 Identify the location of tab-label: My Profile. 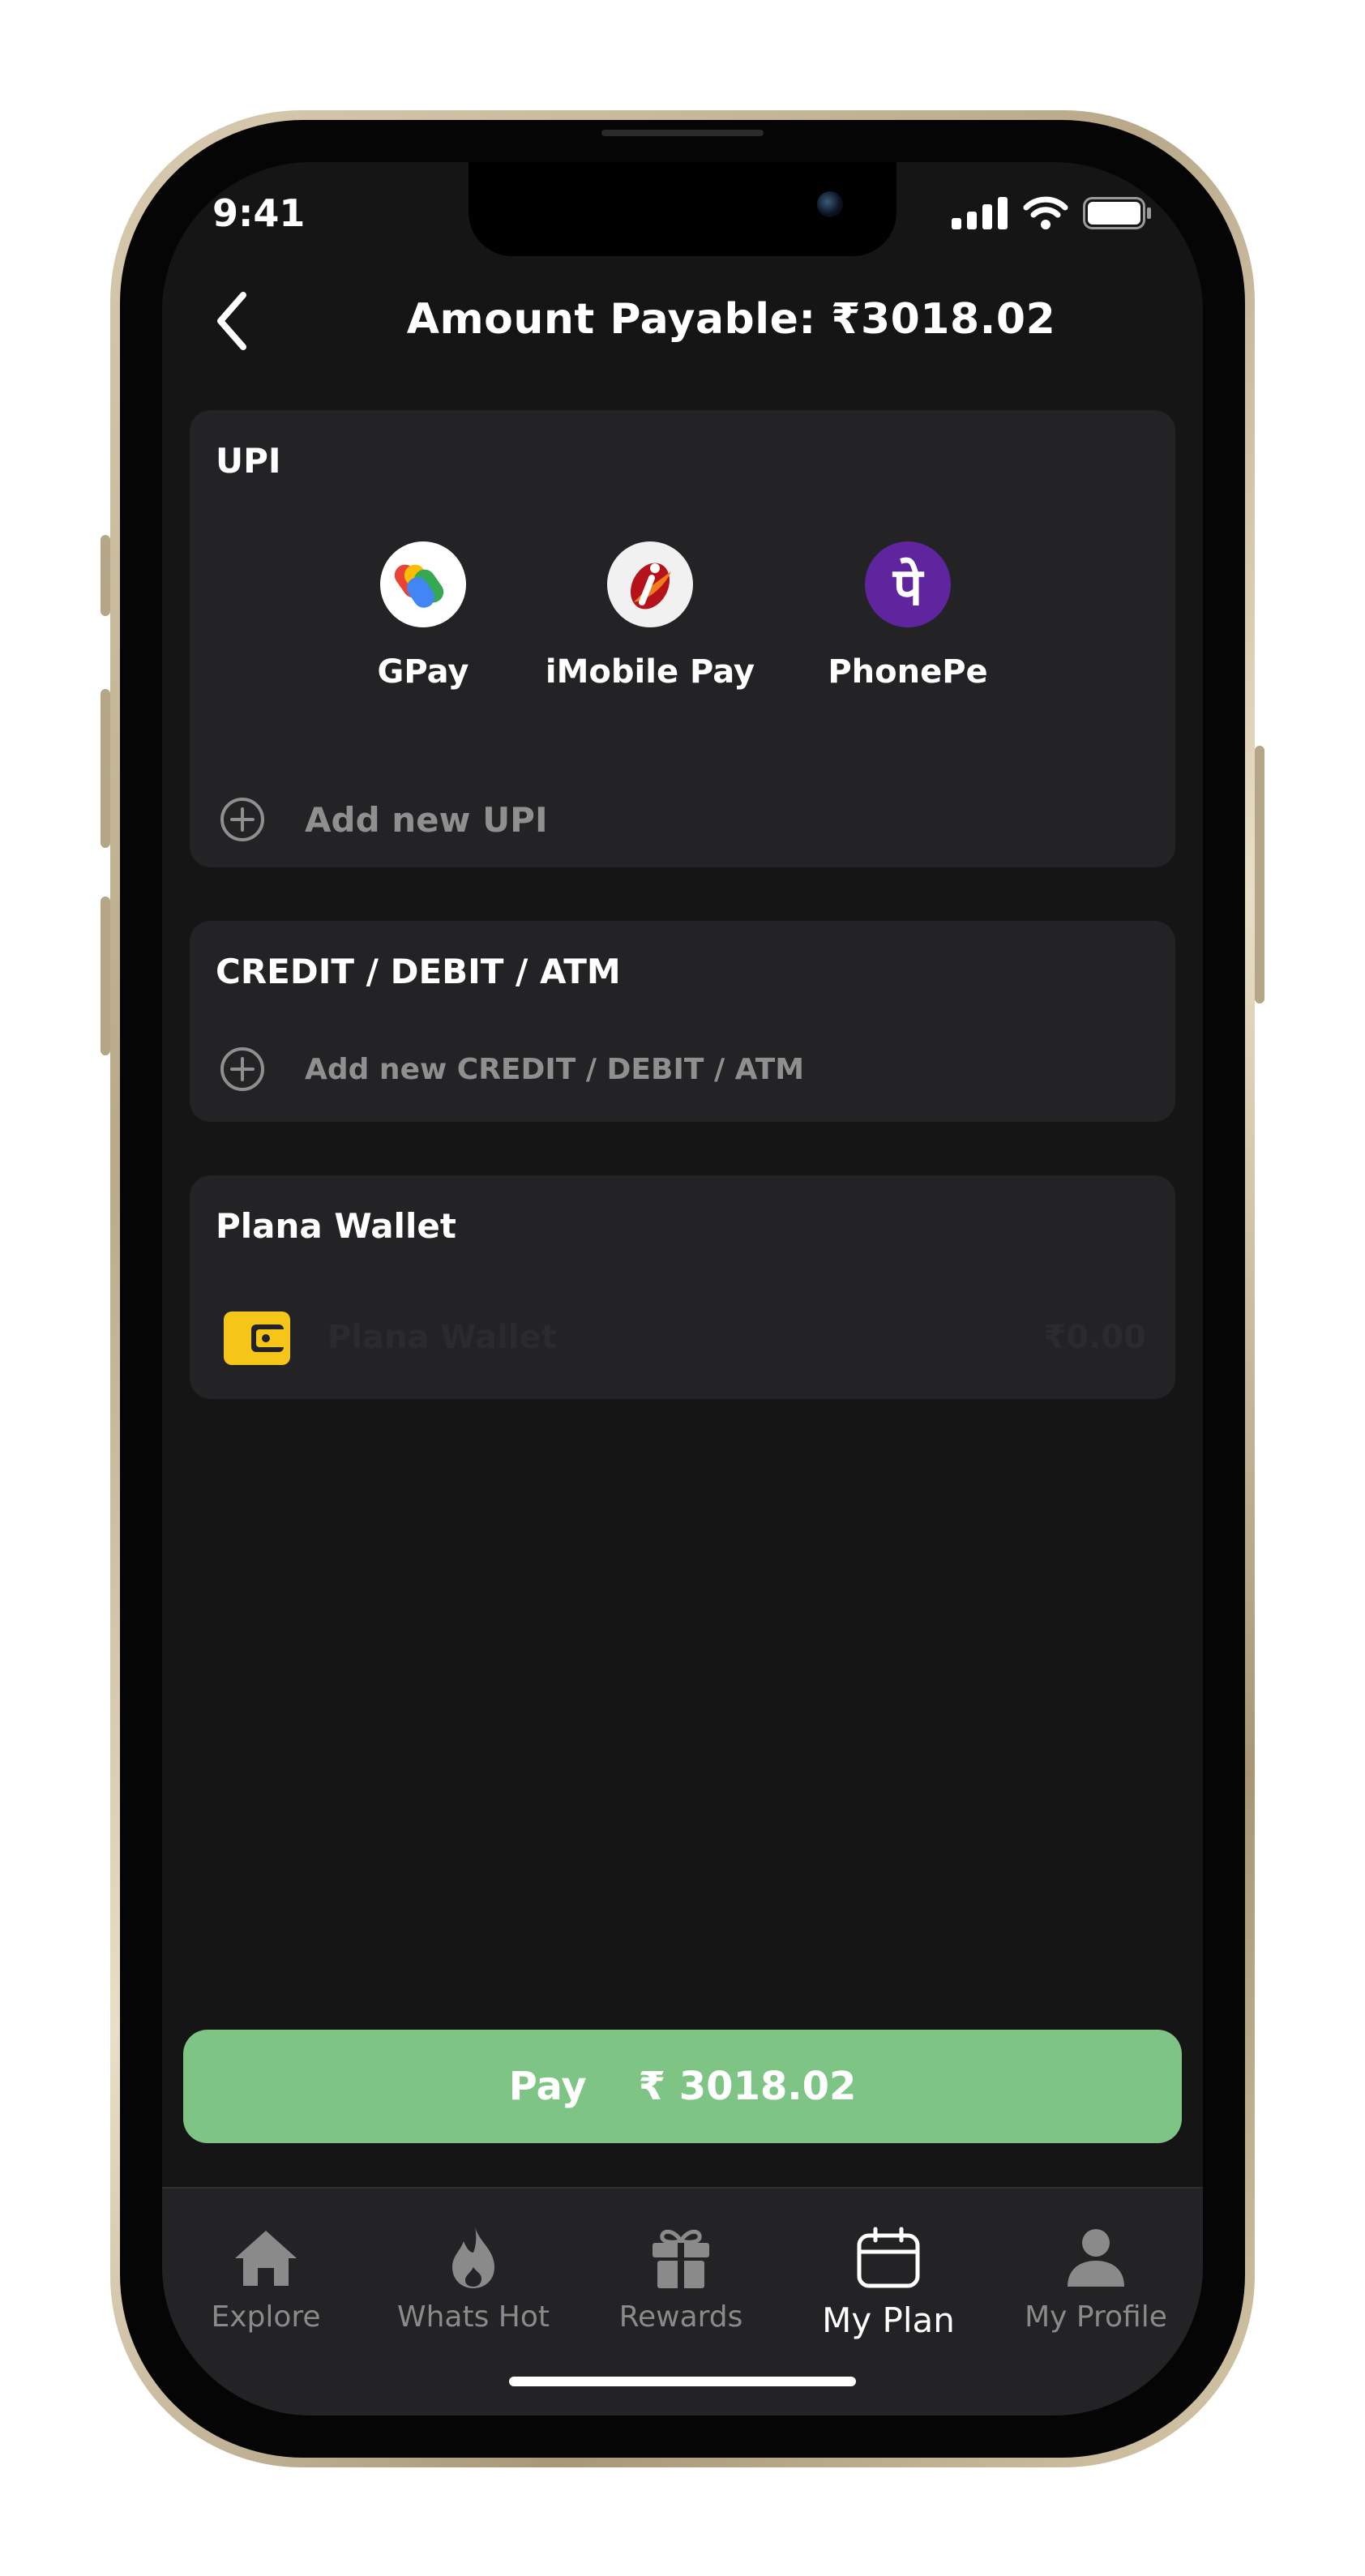
(1096, 2317).